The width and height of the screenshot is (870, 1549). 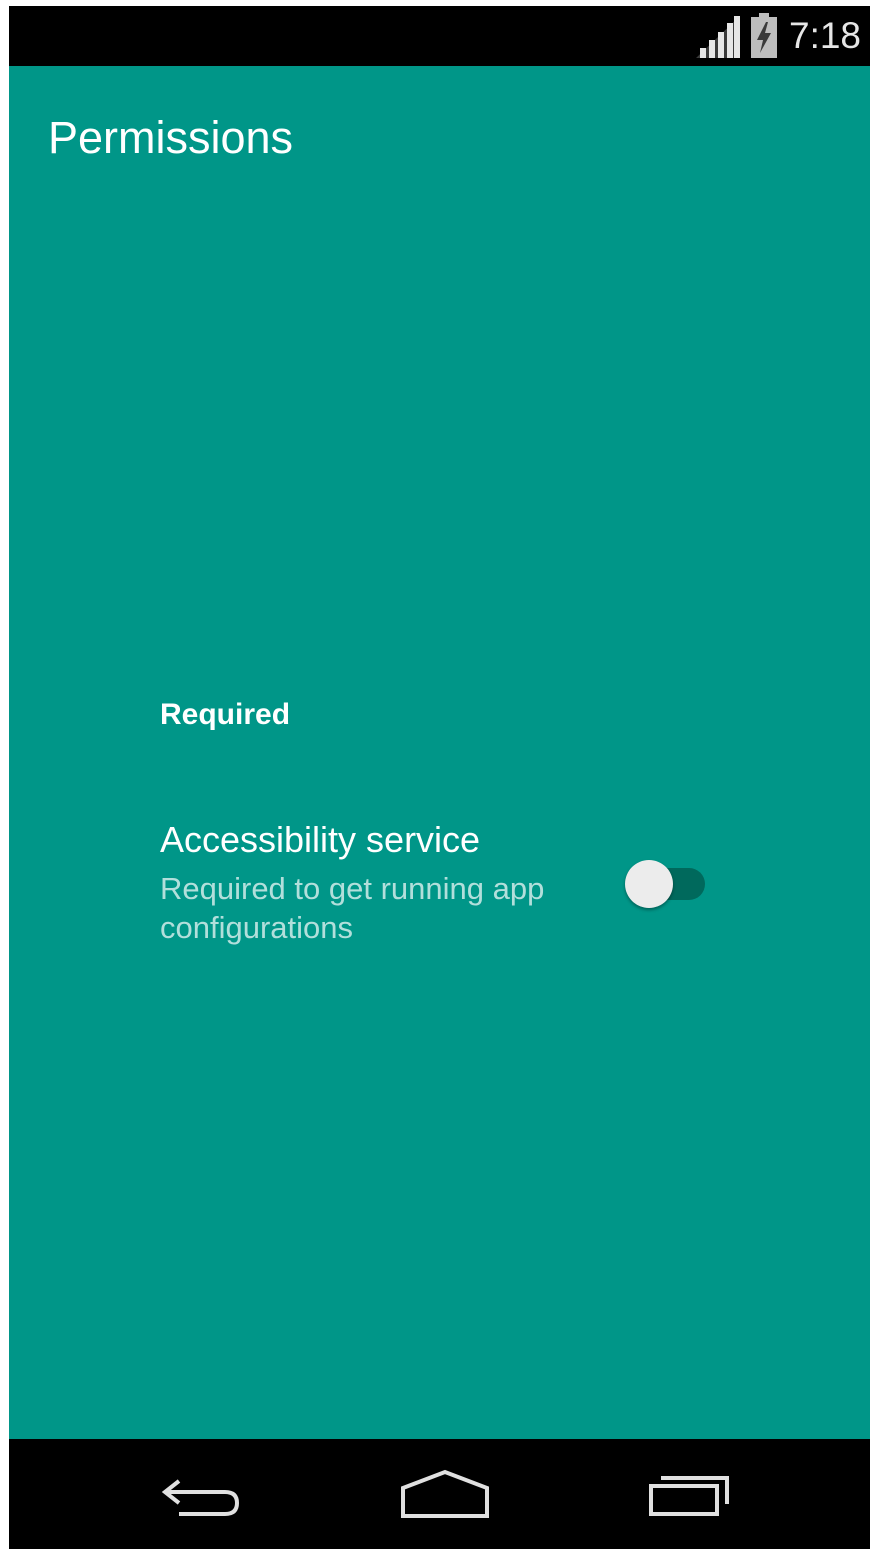 I want to click on navigation-bar, so click(x=439, y=1494).